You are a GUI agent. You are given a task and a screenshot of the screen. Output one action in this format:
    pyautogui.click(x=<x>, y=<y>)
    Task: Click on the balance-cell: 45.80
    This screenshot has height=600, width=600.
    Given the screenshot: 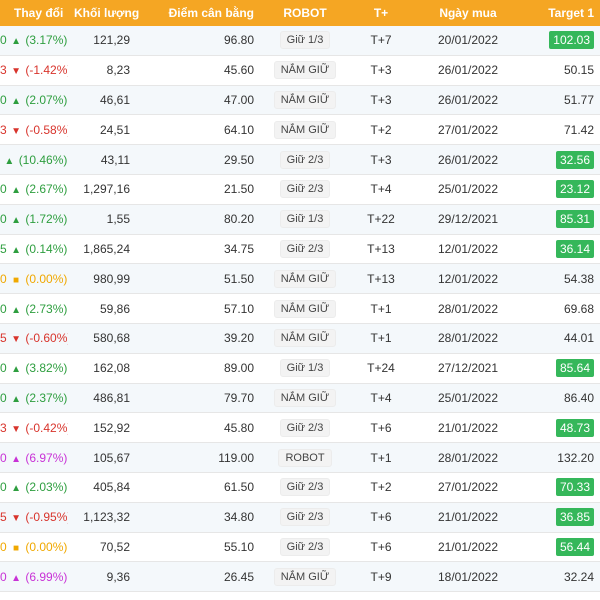 What is the action you would take?
    pyautogui.click(x=200, y=428)
    